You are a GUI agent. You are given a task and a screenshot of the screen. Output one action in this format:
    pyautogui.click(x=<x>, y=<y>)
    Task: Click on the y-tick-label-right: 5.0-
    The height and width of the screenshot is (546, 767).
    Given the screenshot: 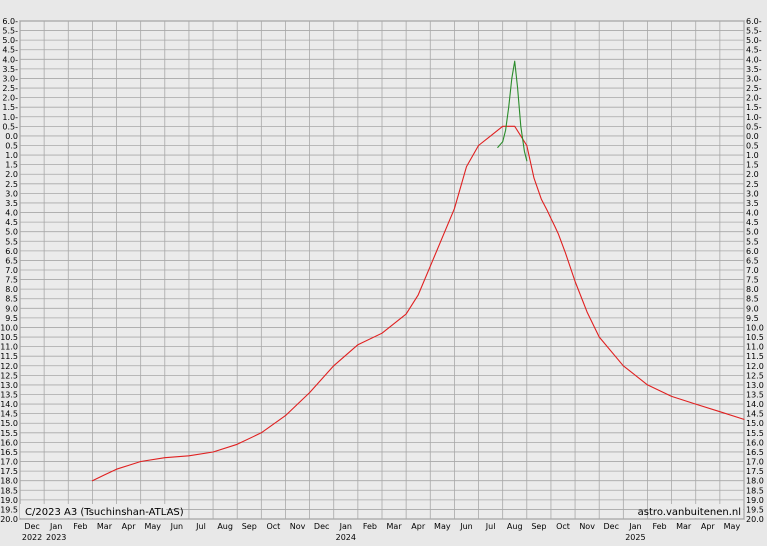 What is the action you would take?
    pyautogui.click(x=754, y=40)
    